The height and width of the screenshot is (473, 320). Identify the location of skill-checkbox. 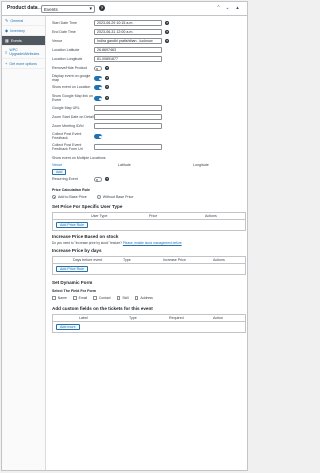
(118, 298).